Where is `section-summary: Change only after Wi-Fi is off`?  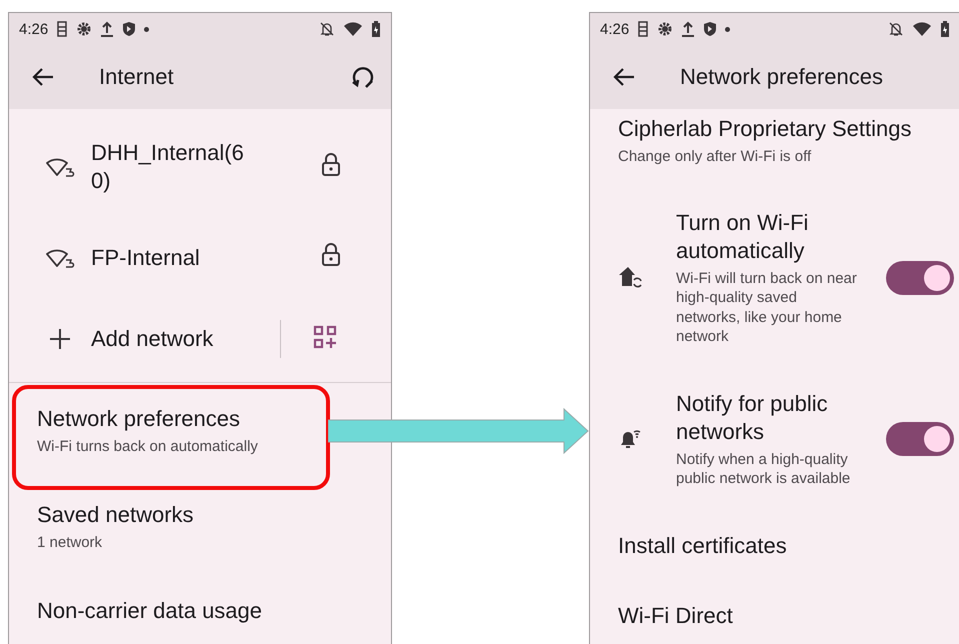 section-summary: Change only after Wi-Fi is off is located at coordinates (715, 157).